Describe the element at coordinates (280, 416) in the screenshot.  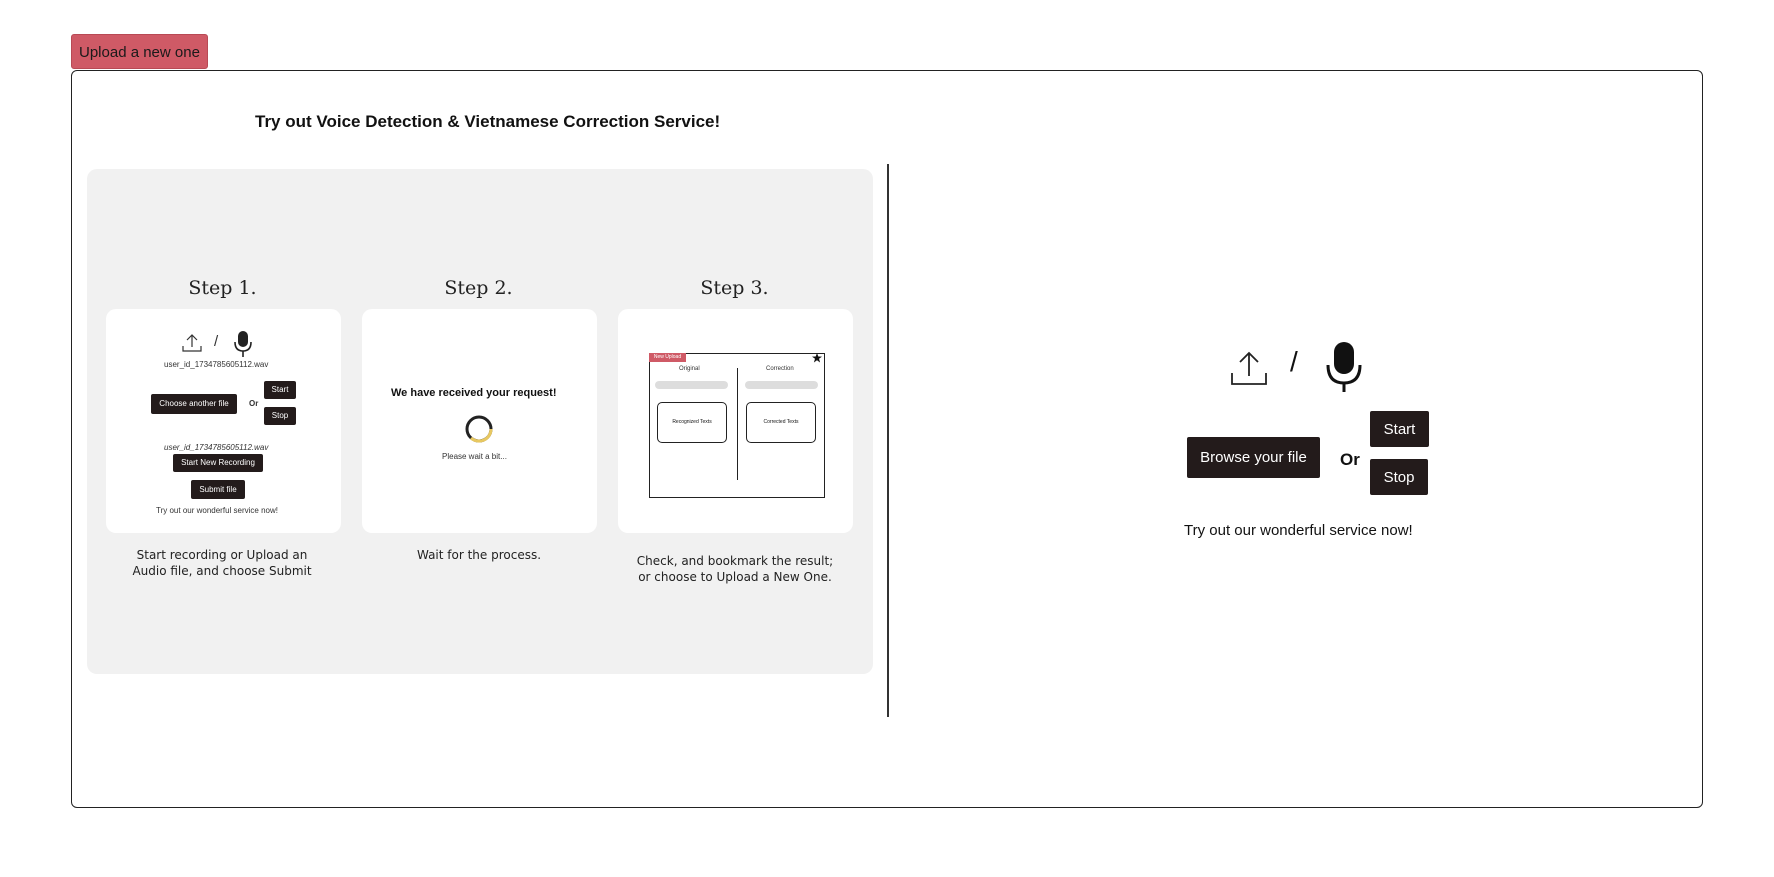
I see `stop-button: Stop` at that location.